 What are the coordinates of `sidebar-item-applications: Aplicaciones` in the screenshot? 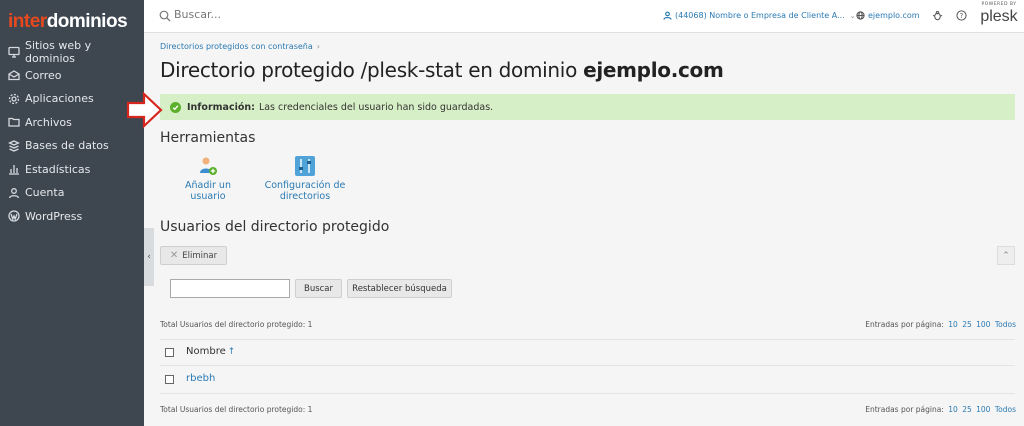 It's located at (72, 99).